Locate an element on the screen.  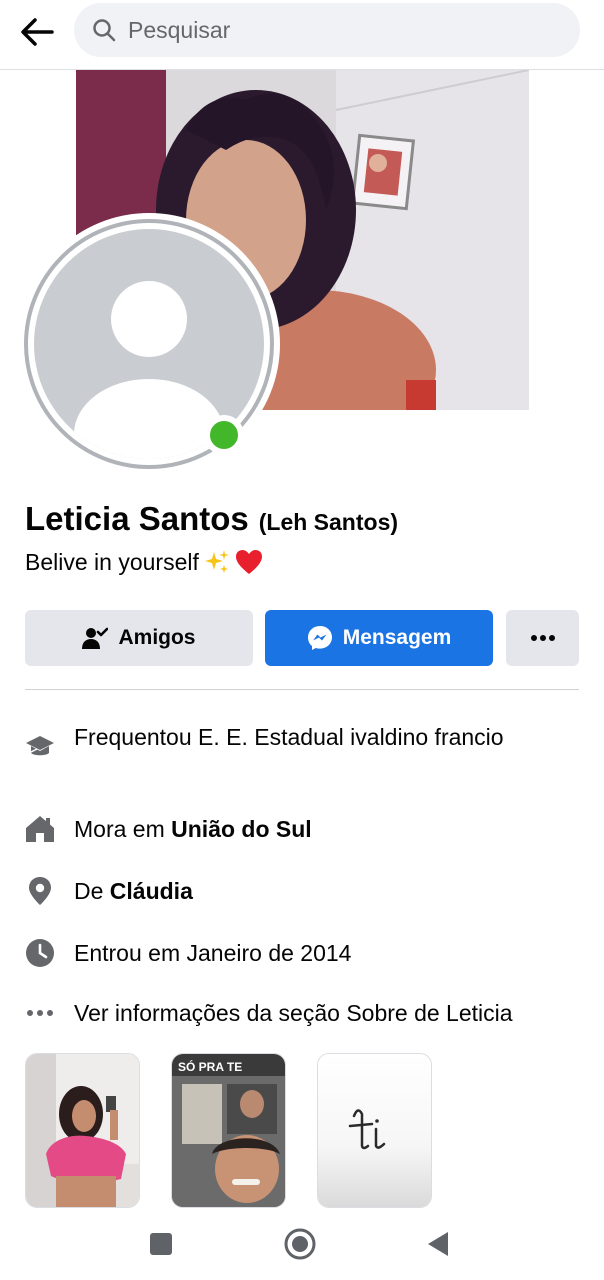
lives-in-prefix: Mora em is located at coordinates (119, 829).